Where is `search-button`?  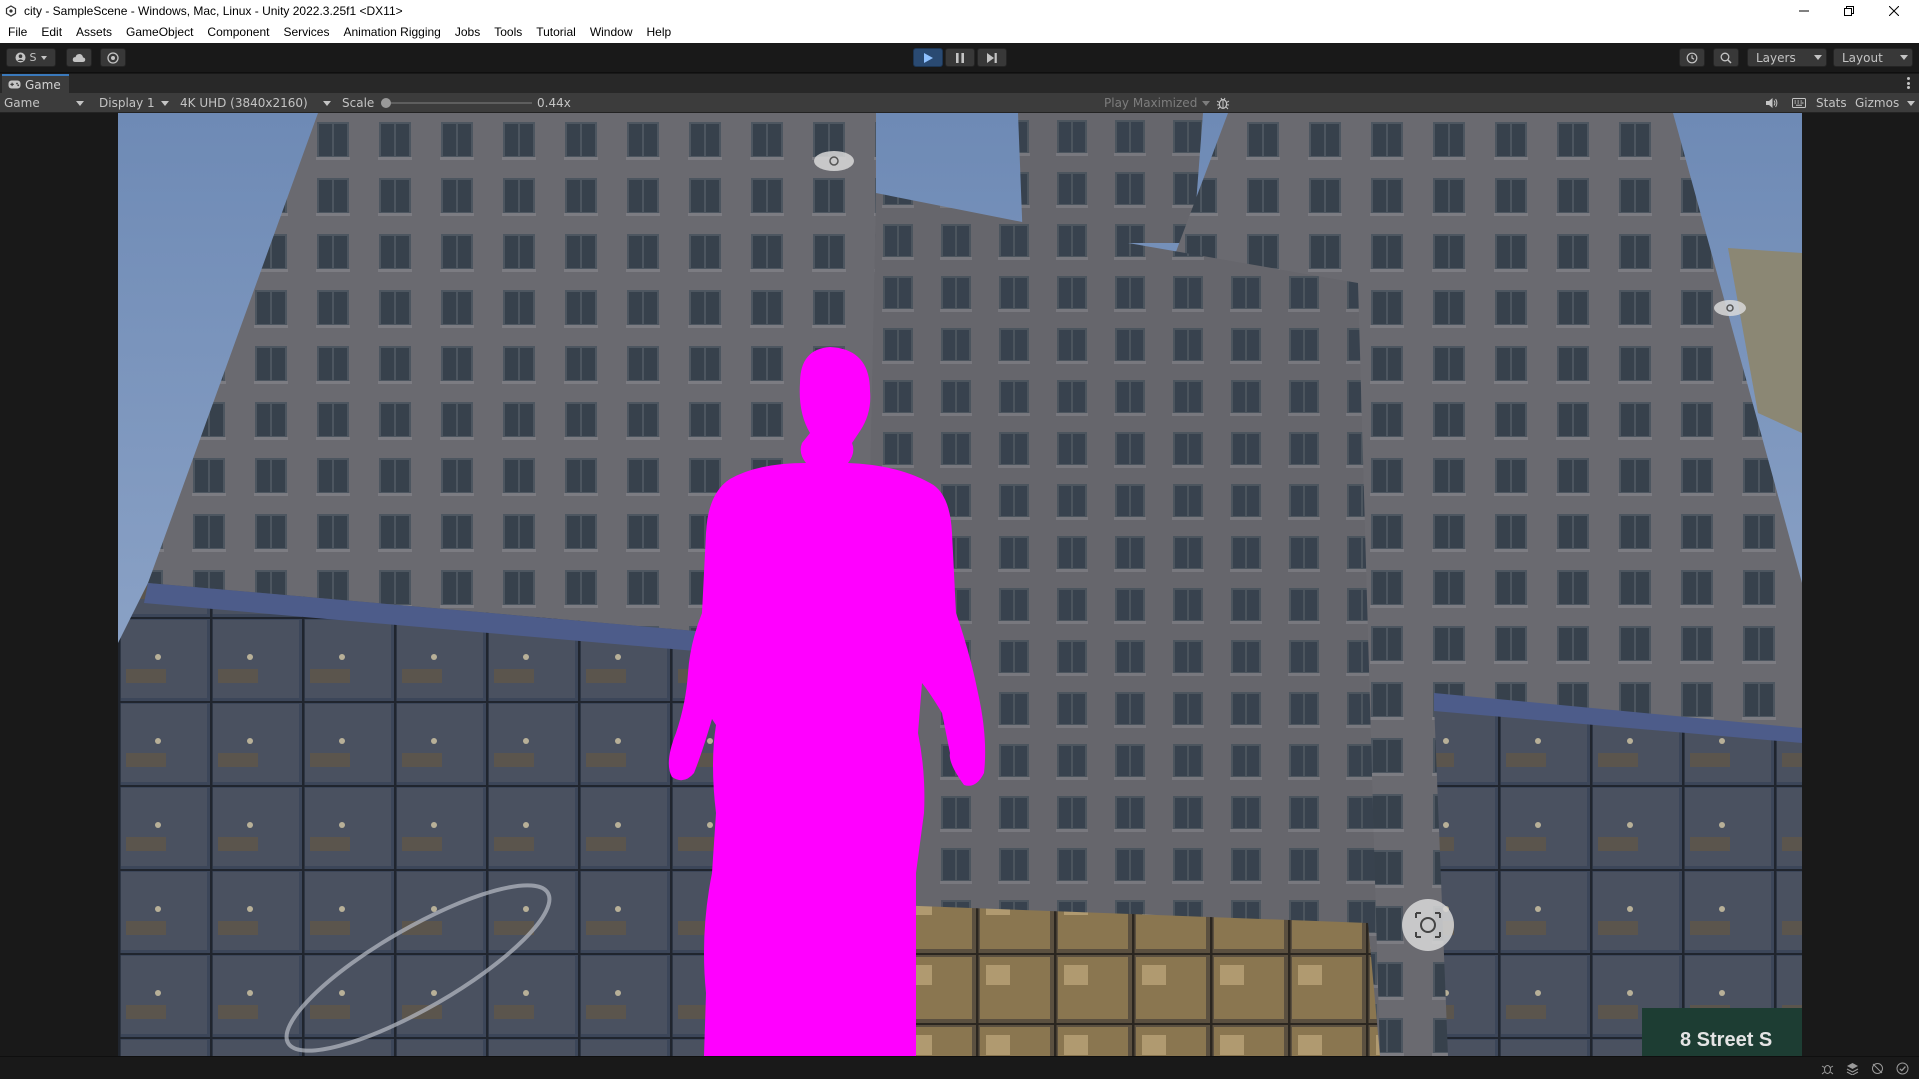 search-button is located at coordinates (1726, 57).